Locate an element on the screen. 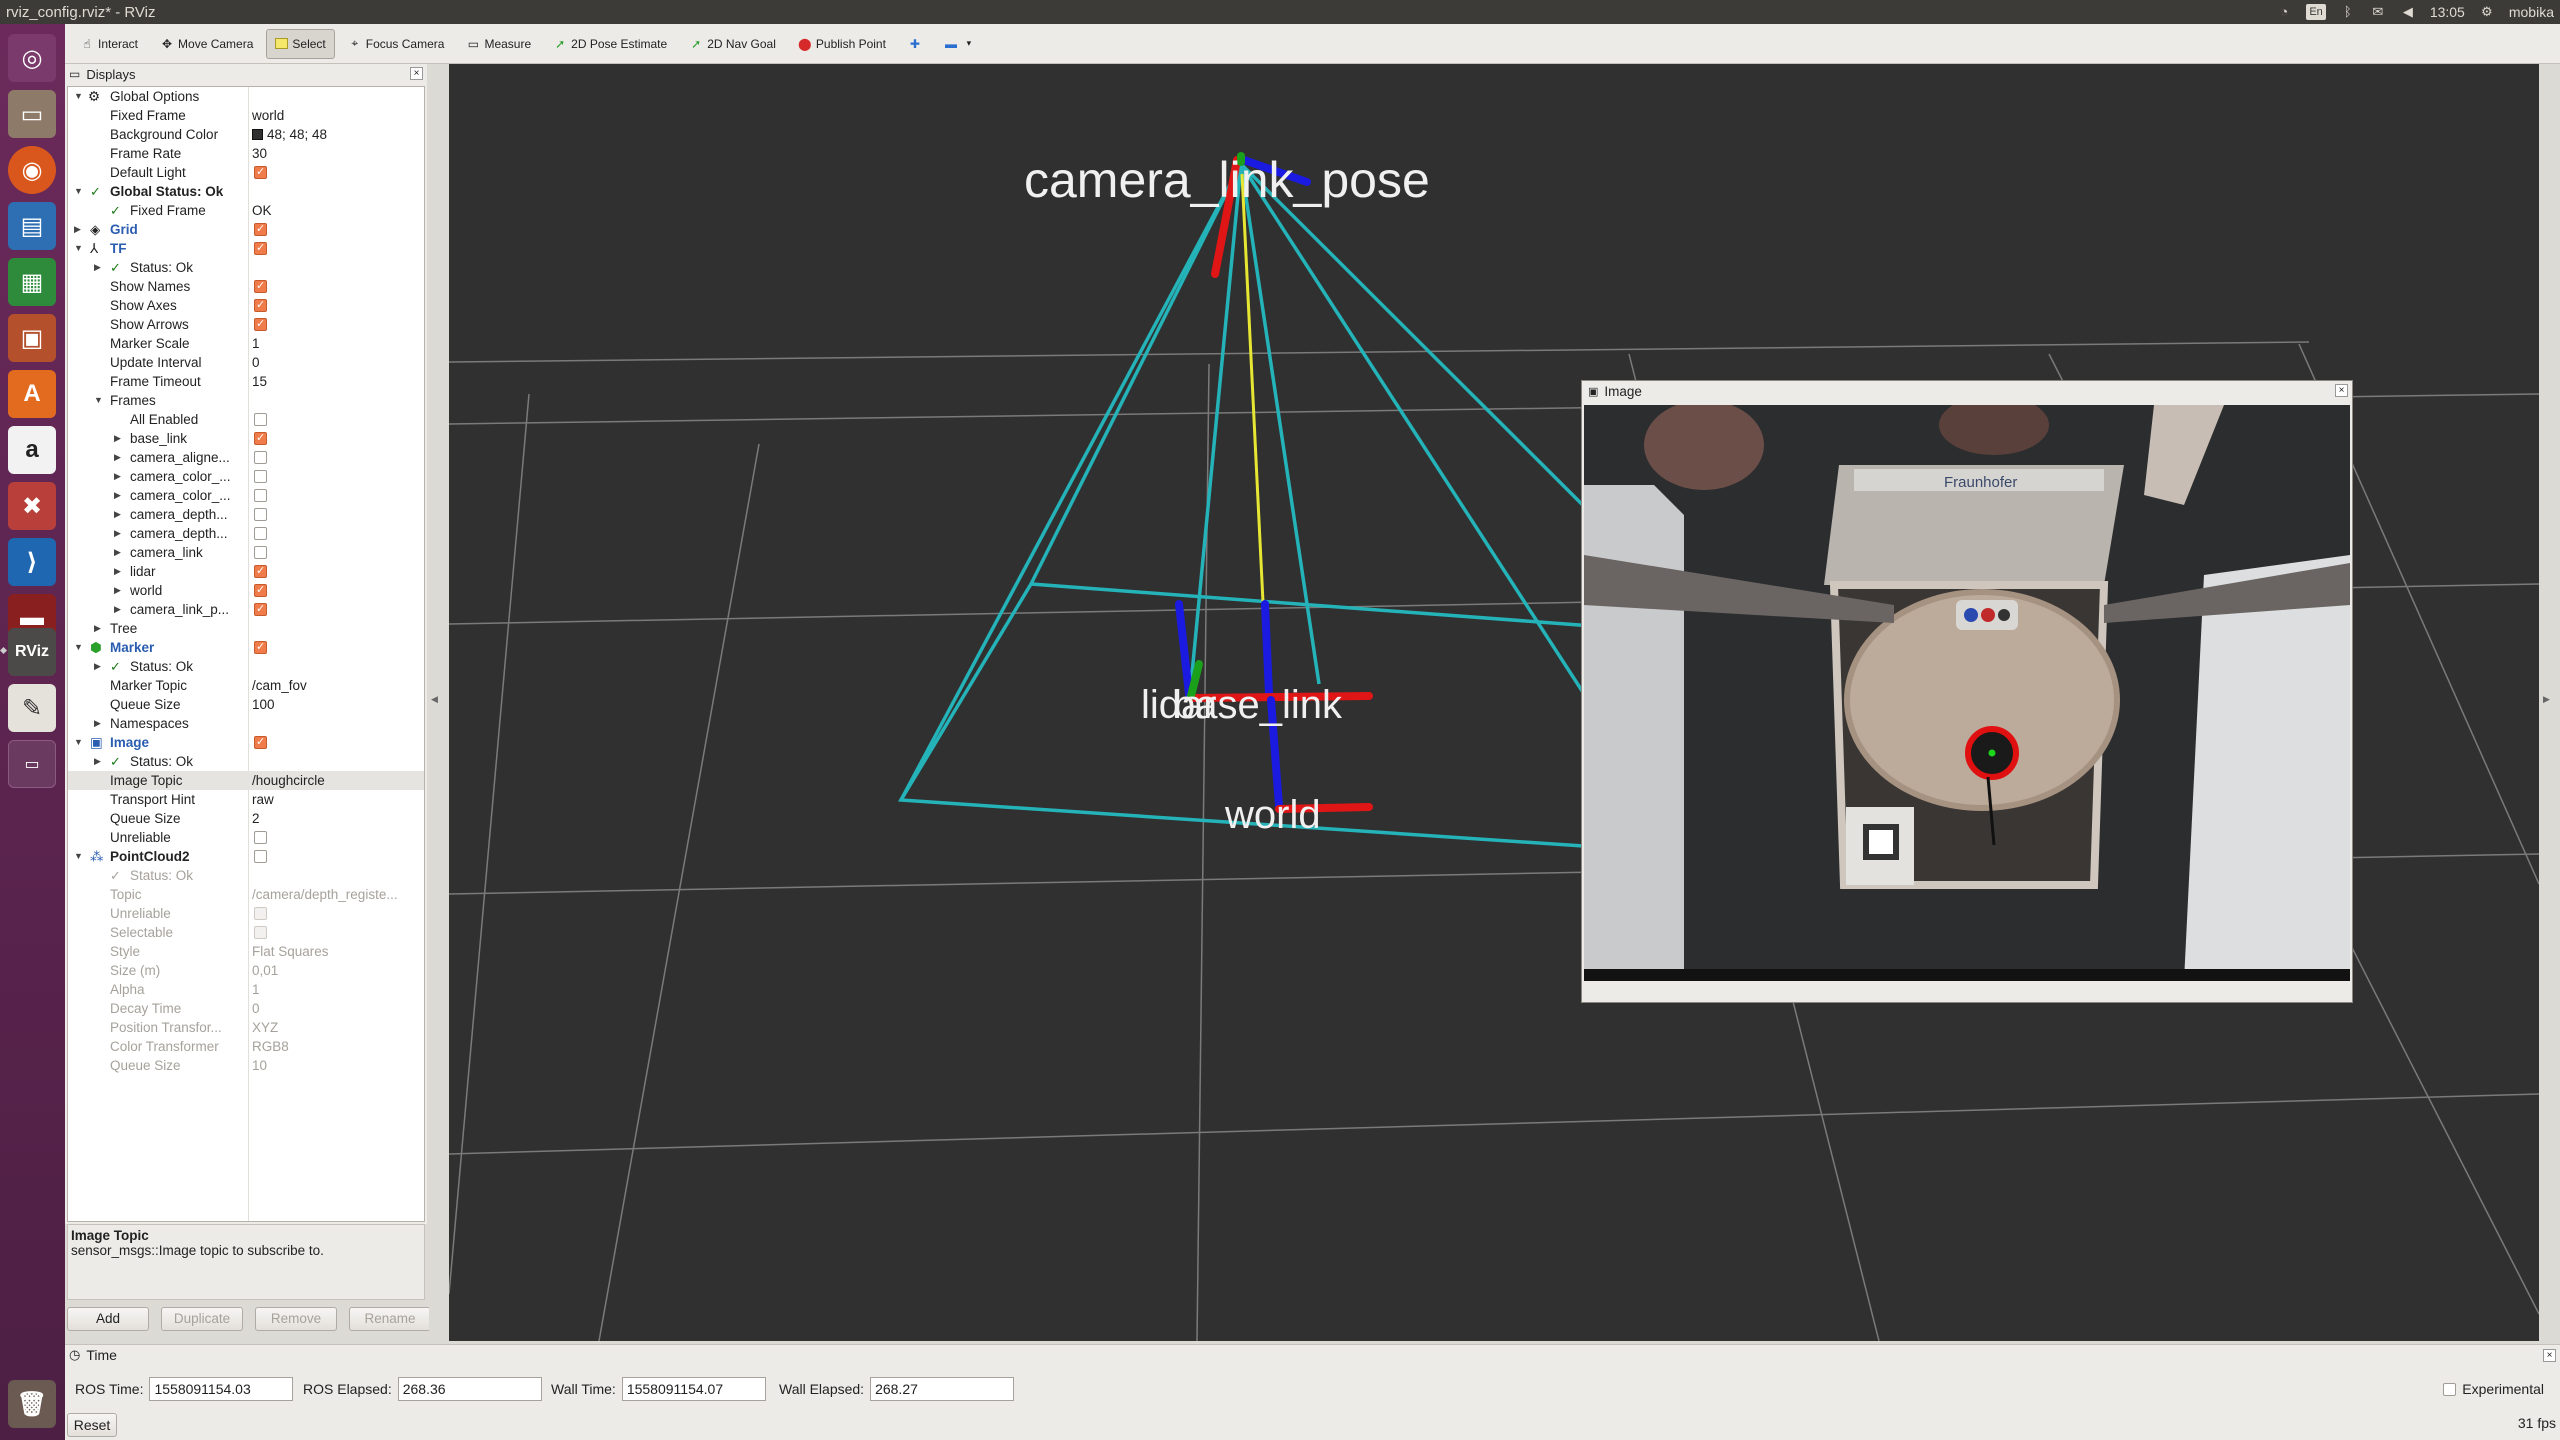  move-camera-tool: ✥ Move Camera is located at coordinates (206, 44).